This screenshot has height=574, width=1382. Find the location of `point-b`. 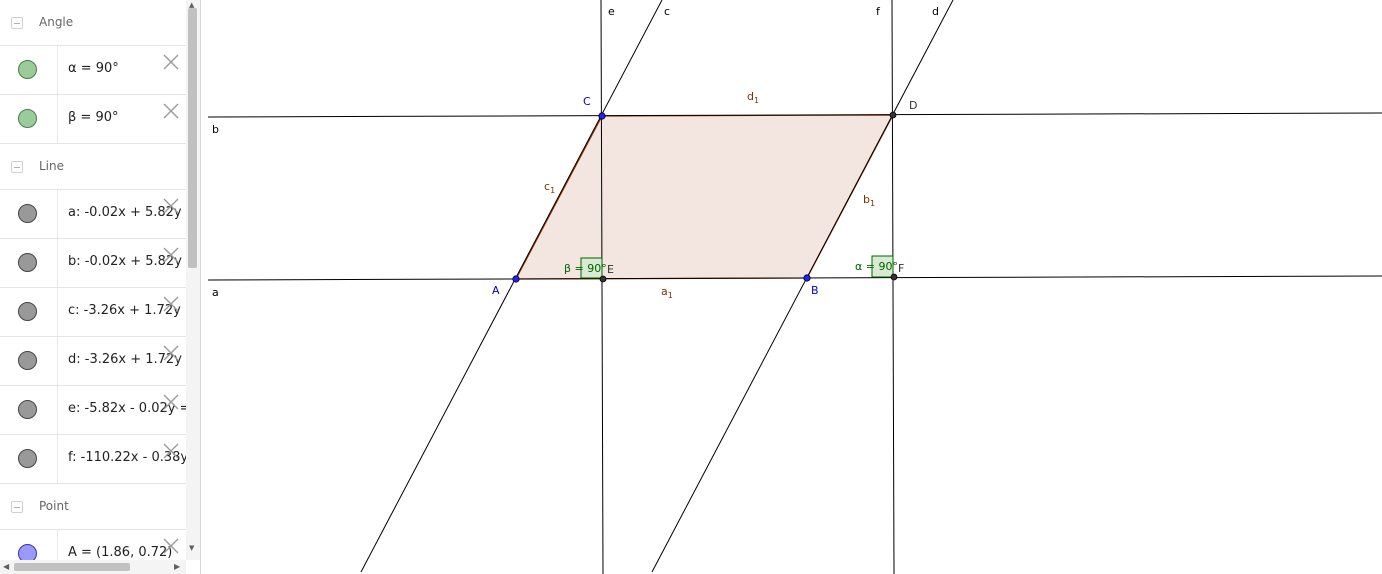

point-b is located at coordinates (807, 278).